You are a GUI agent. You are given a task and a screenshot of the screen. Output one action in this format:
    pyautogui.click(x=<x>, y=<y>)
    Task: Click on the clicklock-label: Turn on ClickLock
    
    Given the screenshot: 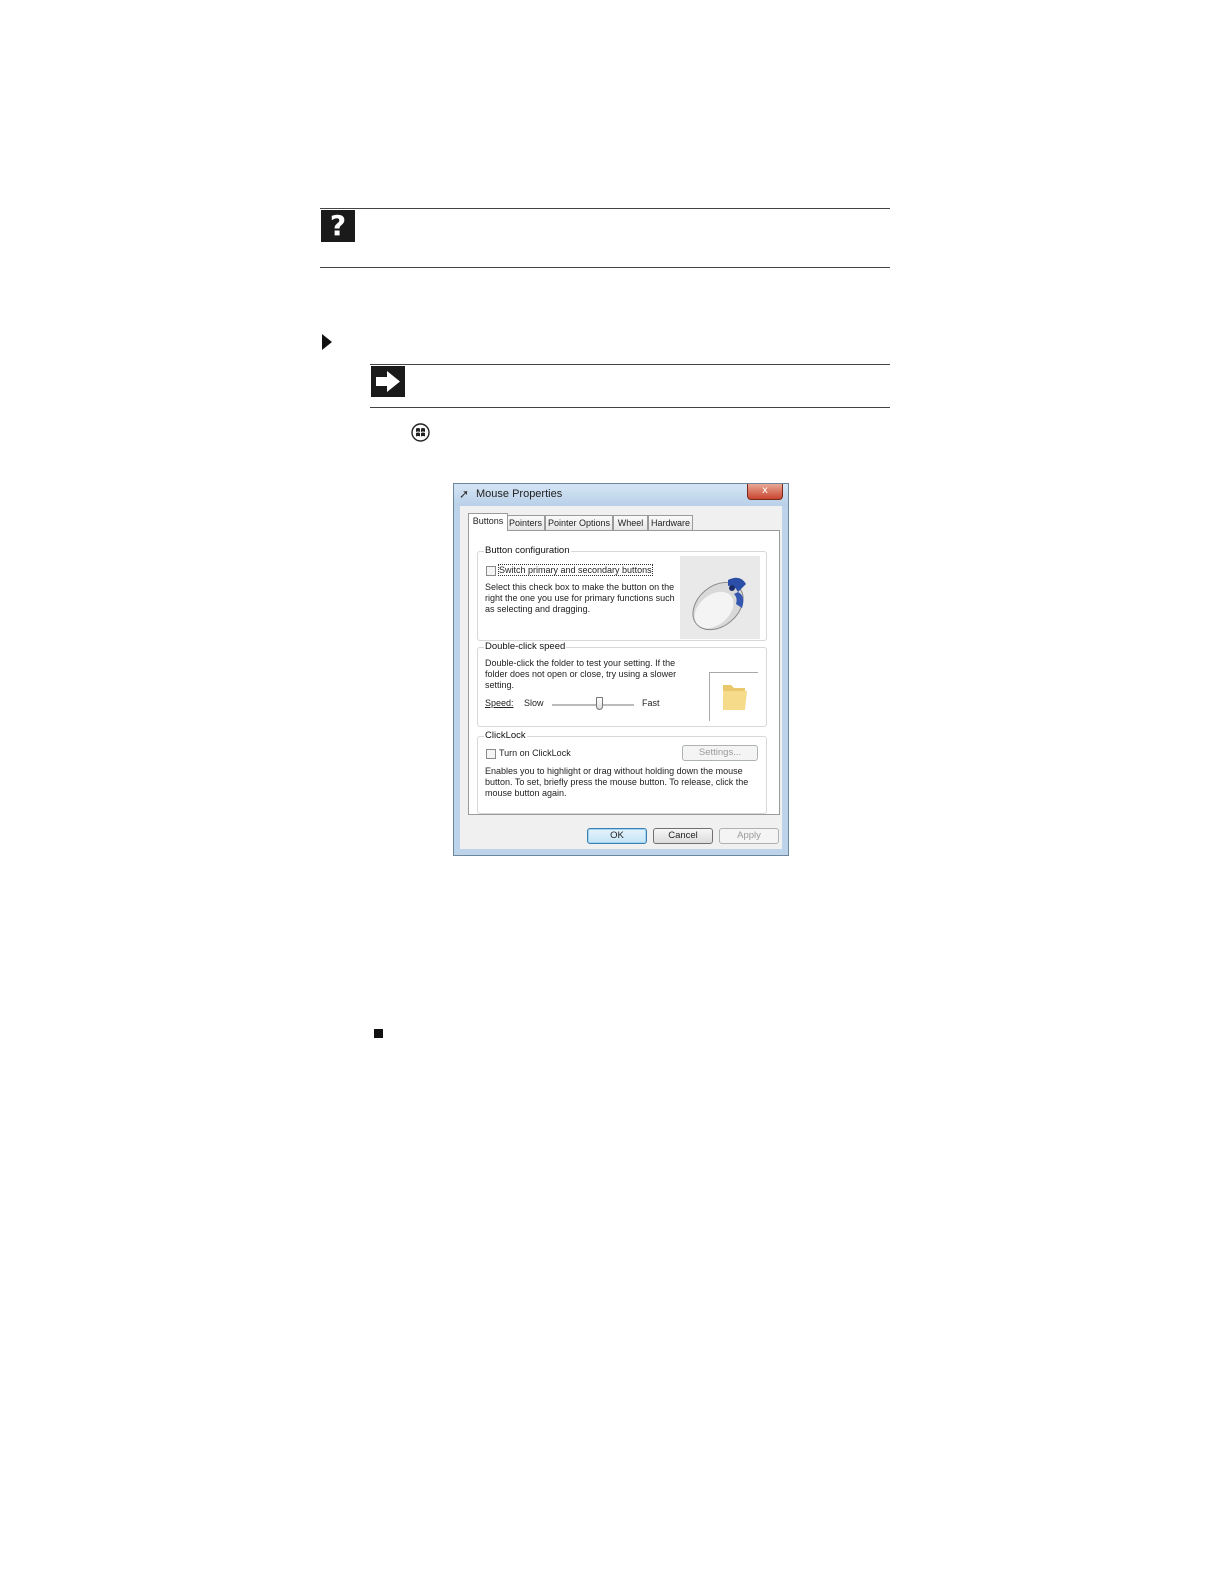 What is the action you would take?
    pyautogui.click(x=535, y=753)
    